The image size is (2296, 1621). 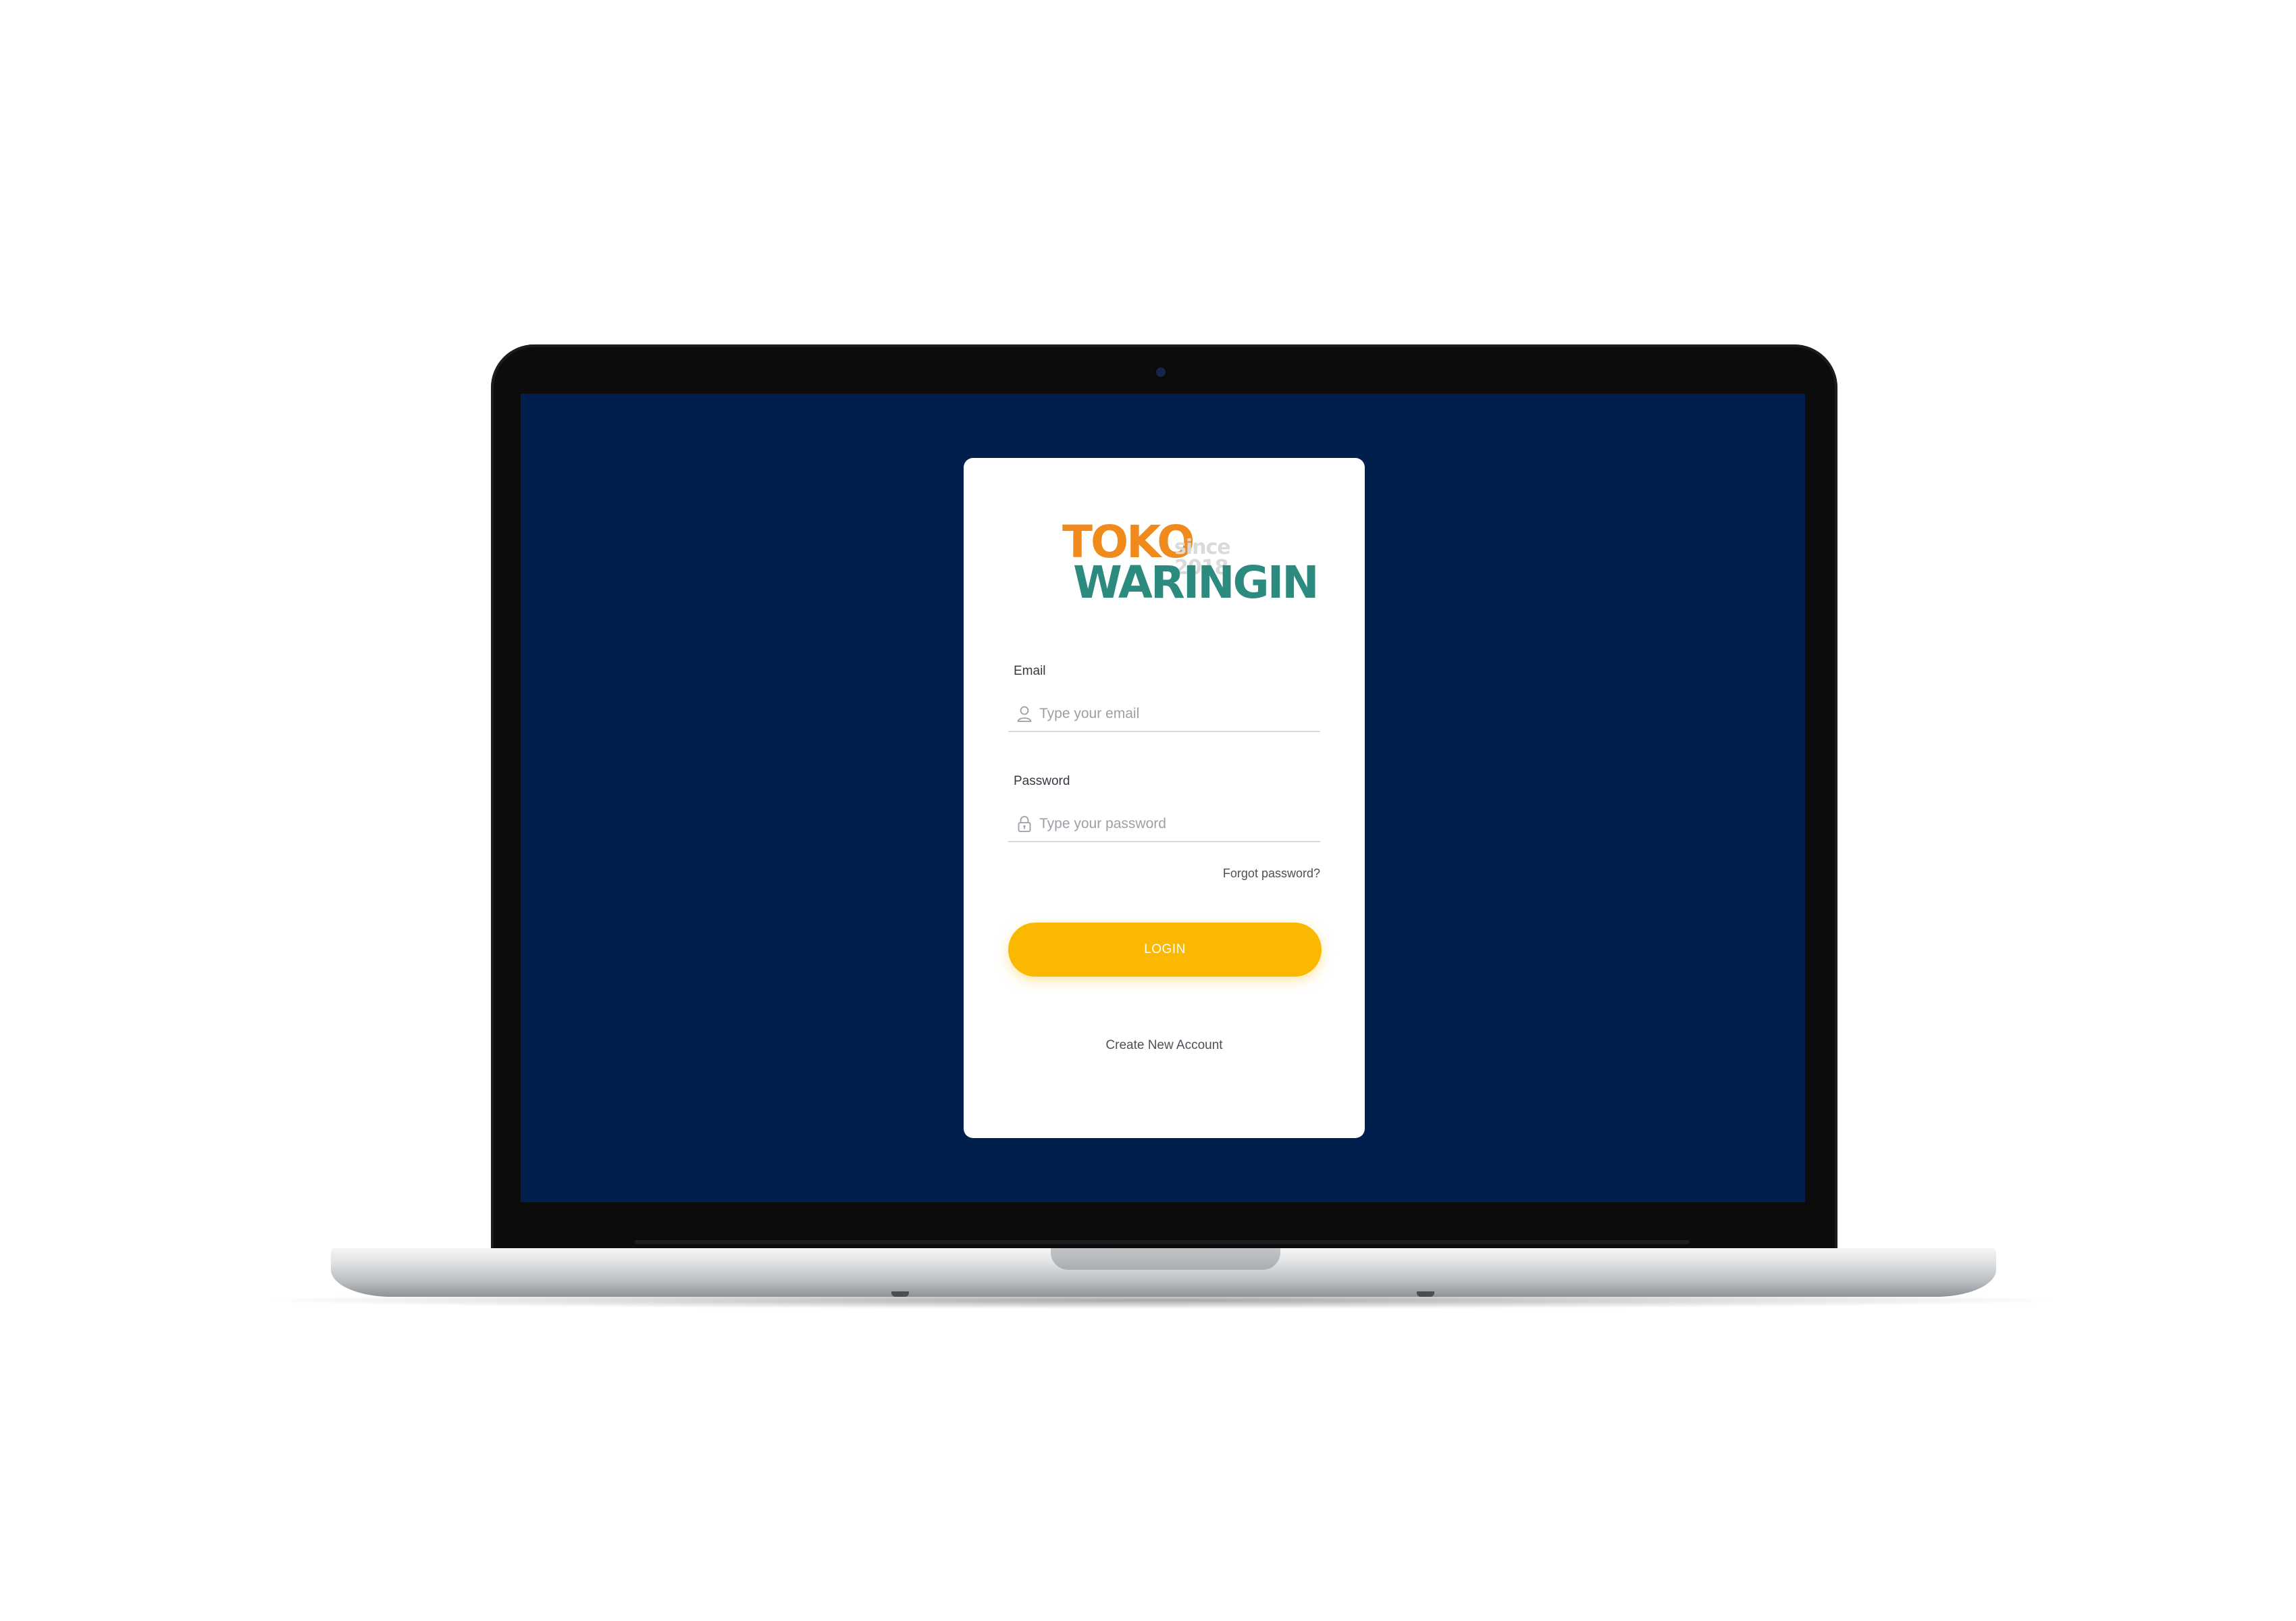 I want to click on email-input, so click(x=1174, y=713).